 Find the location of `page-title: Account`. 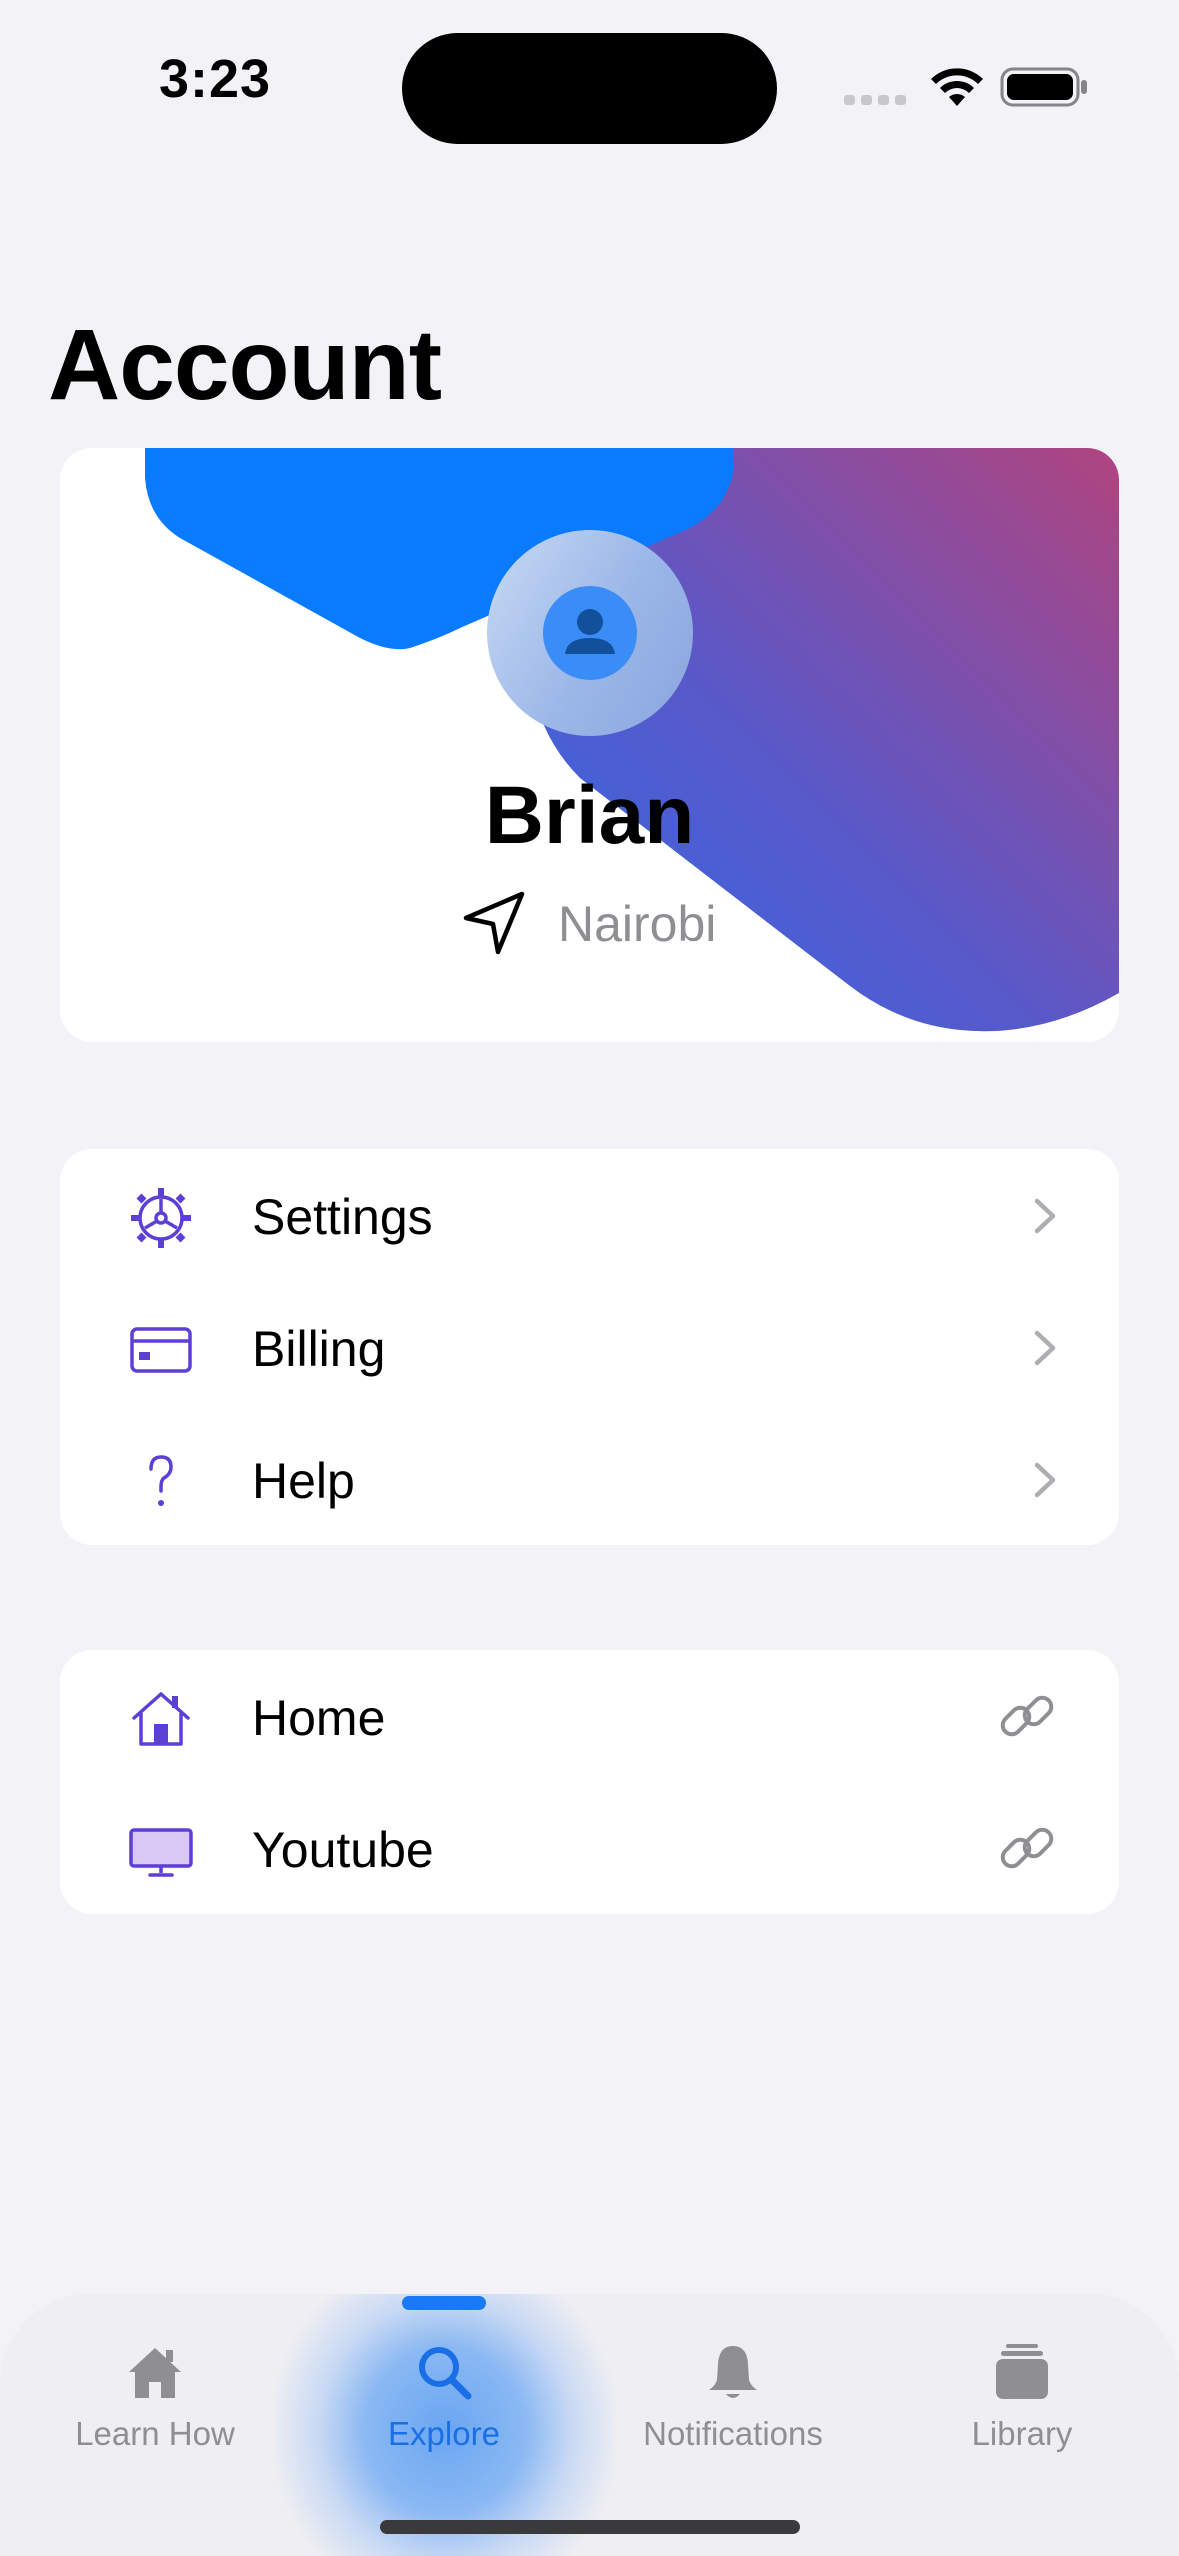

page-title: Account is located at coordinates (245, 365).